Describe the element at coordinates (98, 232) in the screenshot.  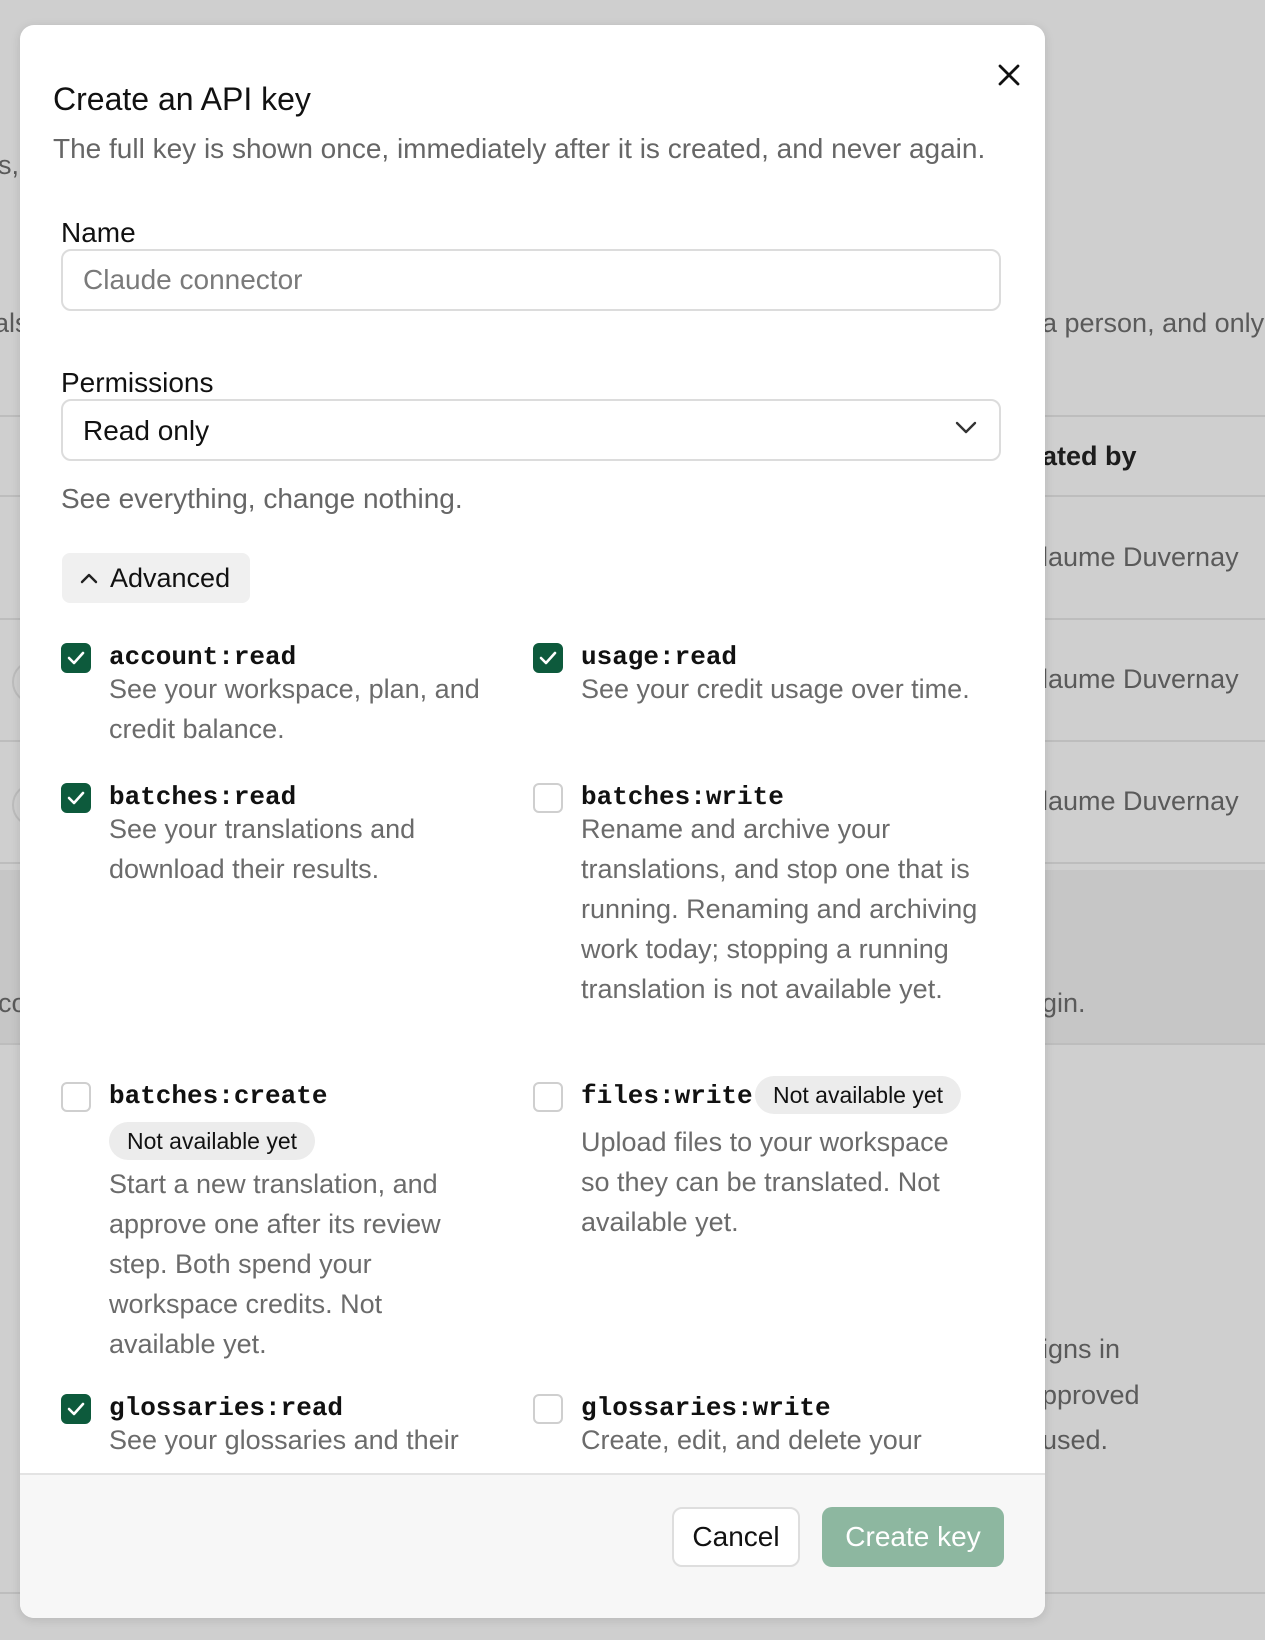
I see `name-label: Name` at that location.